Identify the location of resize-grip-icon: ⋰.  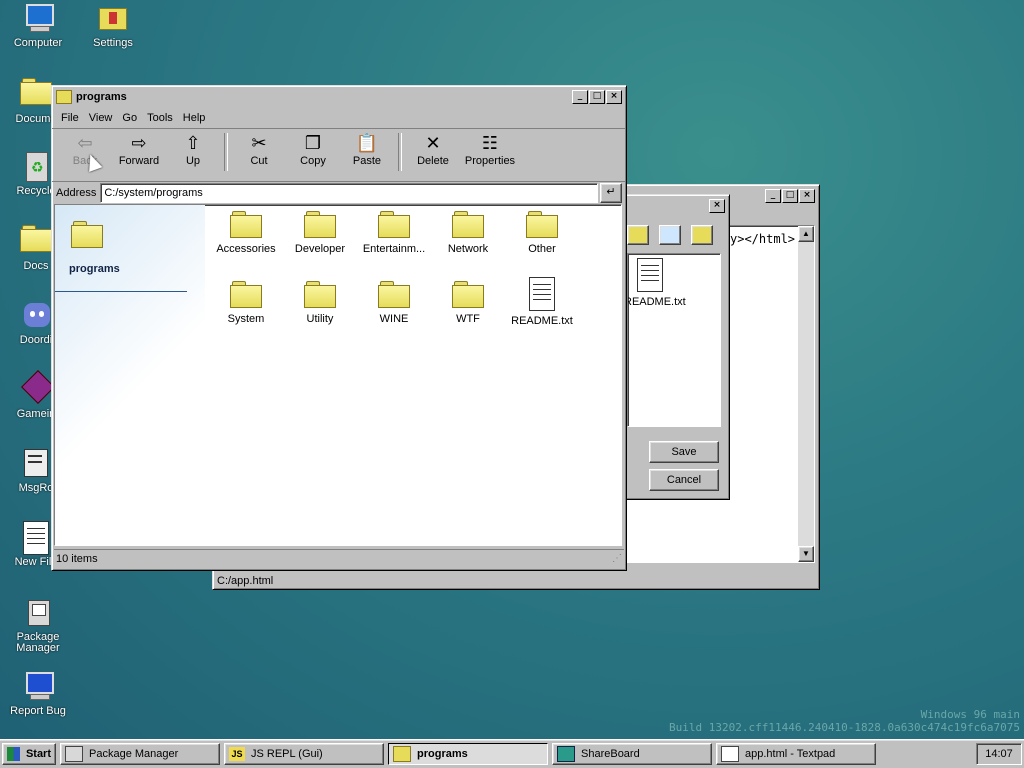
(617, 559).